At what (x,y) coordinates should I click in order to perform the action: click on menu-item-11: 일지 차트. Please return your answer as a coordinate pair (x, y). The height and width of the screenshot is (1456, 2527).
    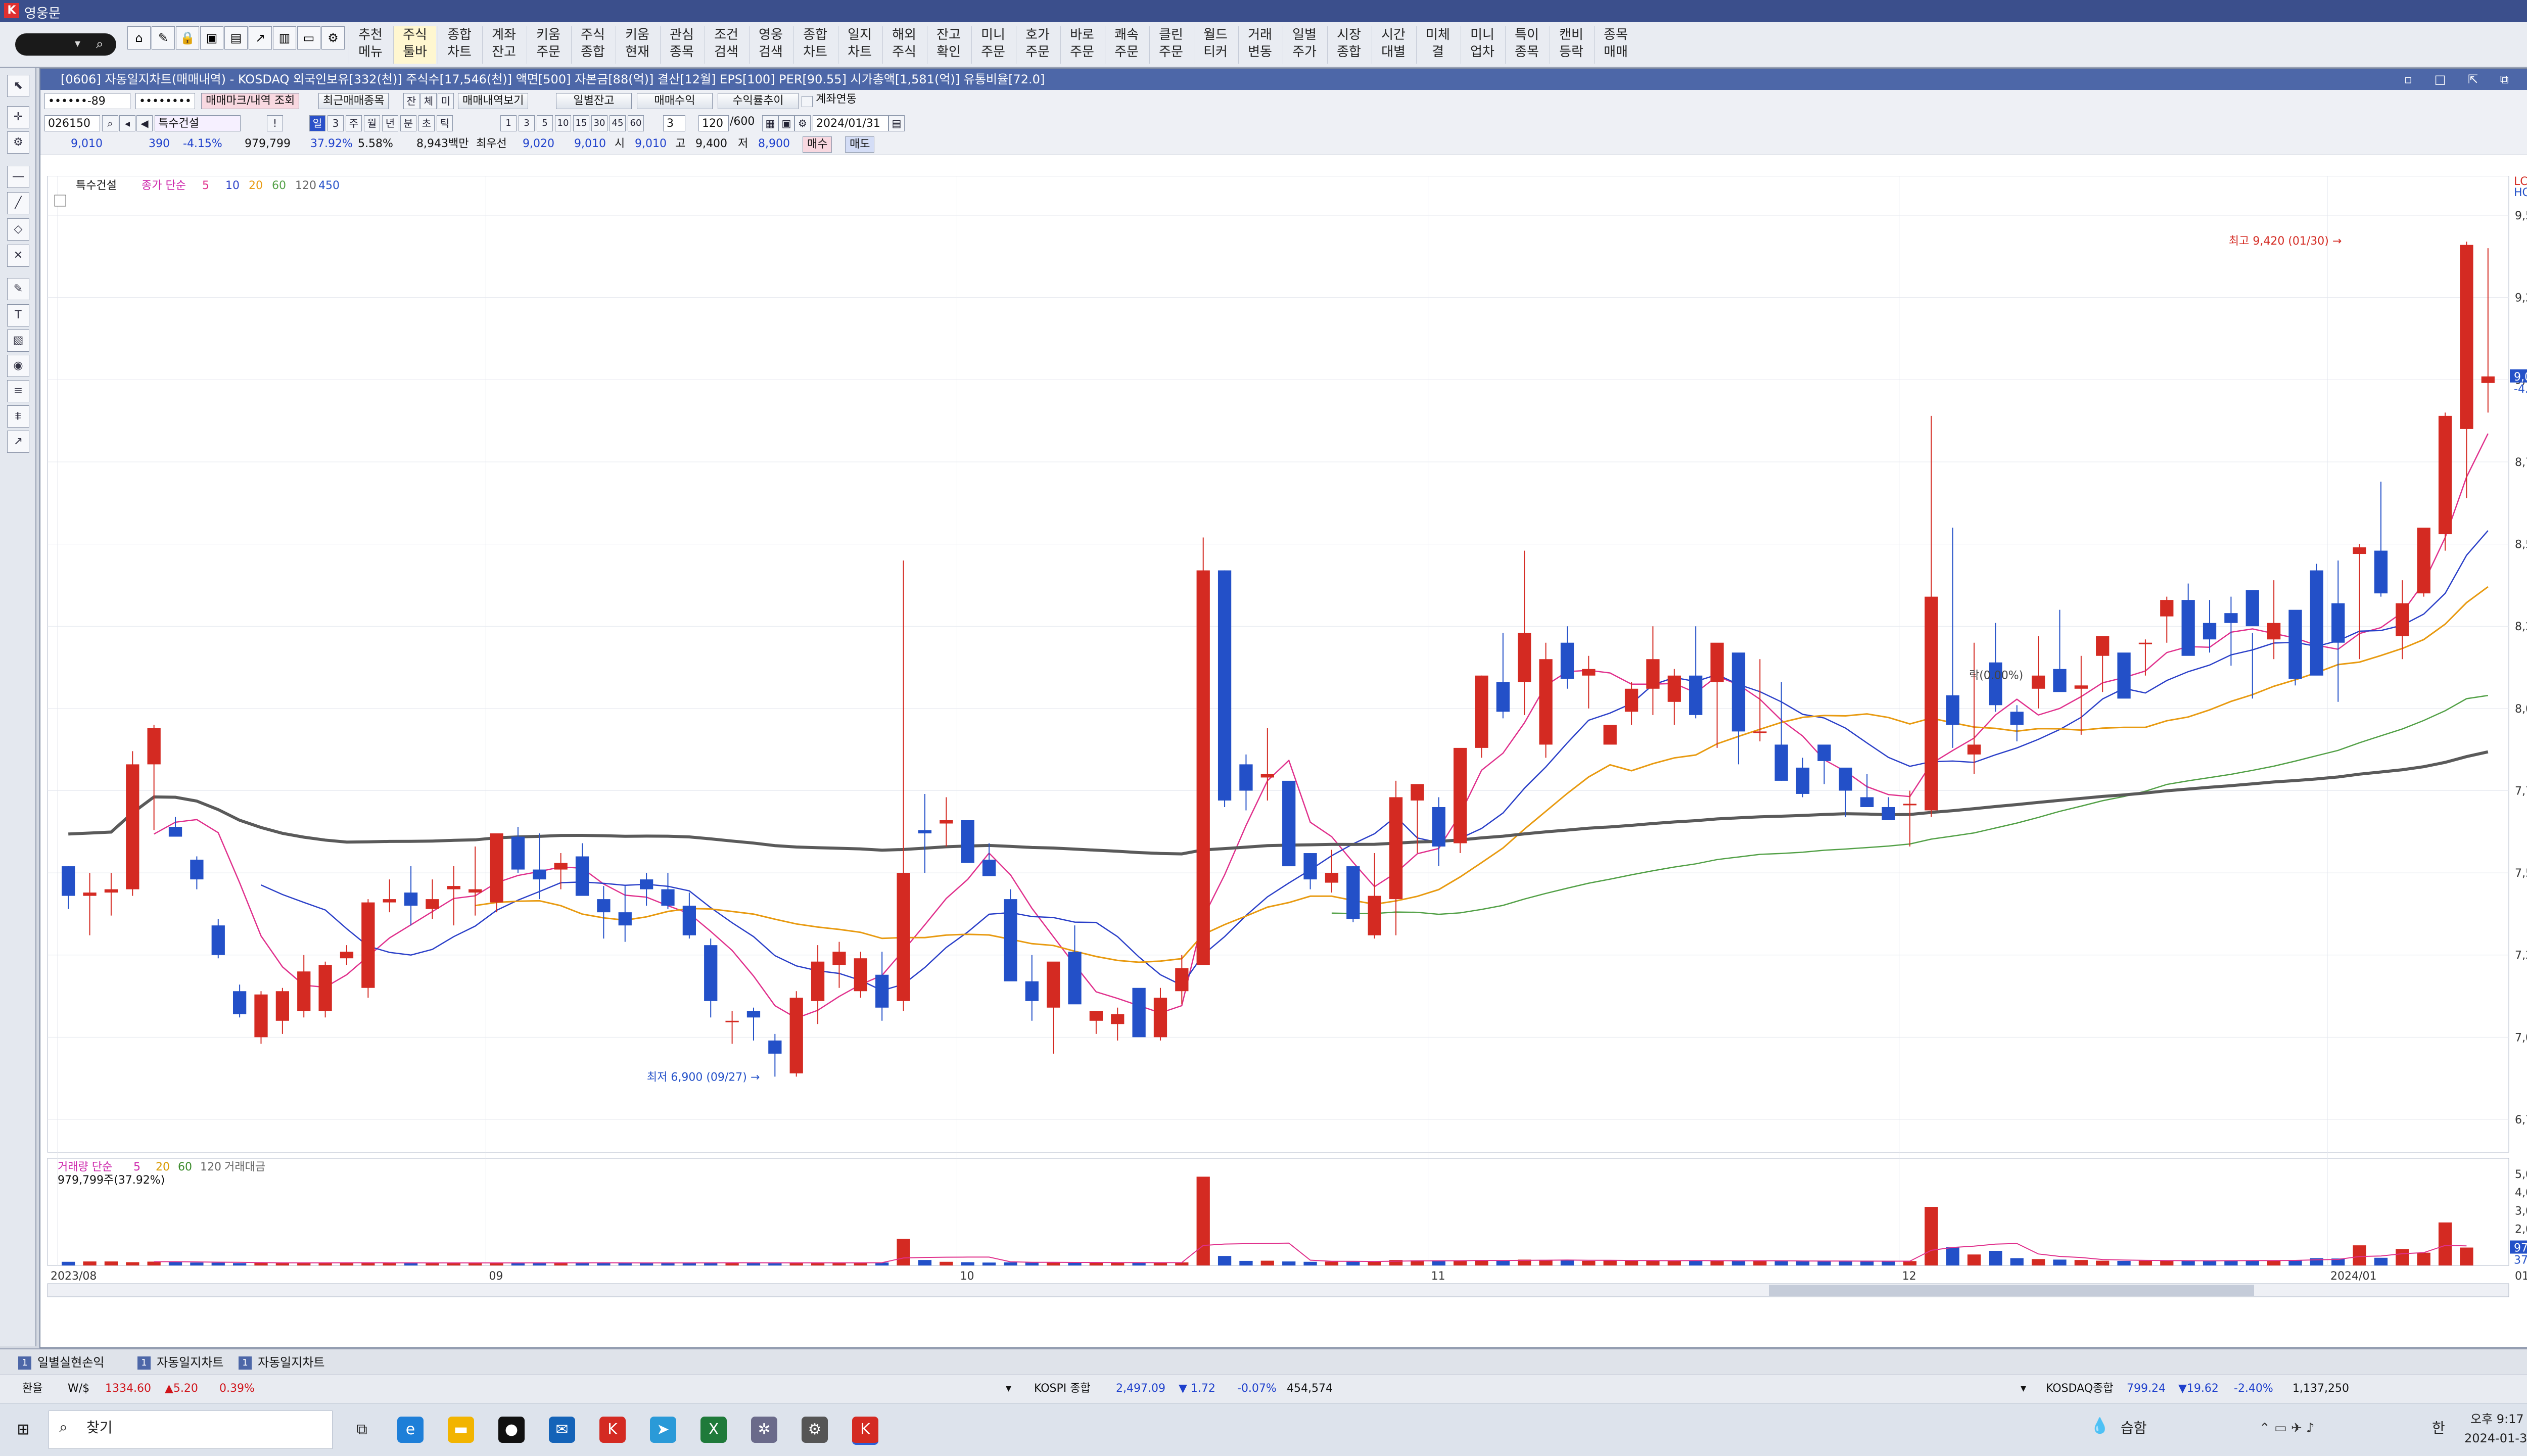
    Looking at the image, I should click on (859, 45).